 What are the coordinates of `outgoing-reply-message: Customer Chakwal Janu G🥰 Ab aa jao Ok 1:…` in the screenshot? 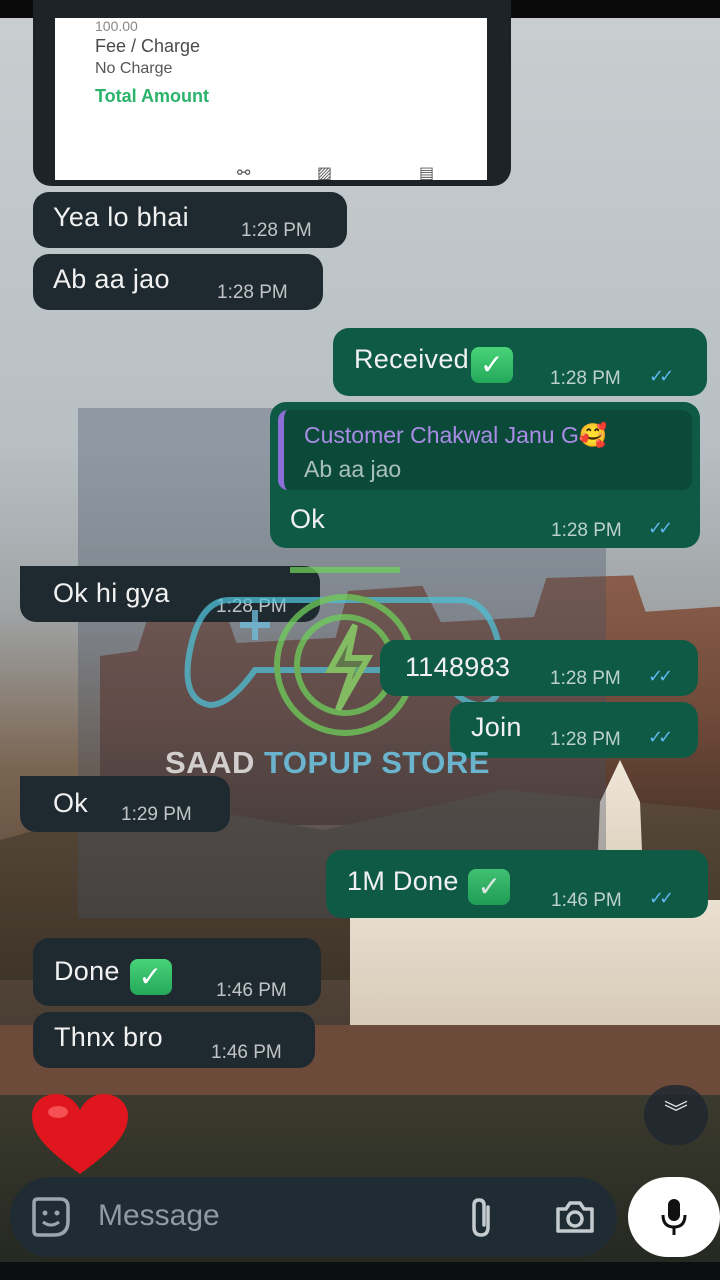 It's located at (485, 475).